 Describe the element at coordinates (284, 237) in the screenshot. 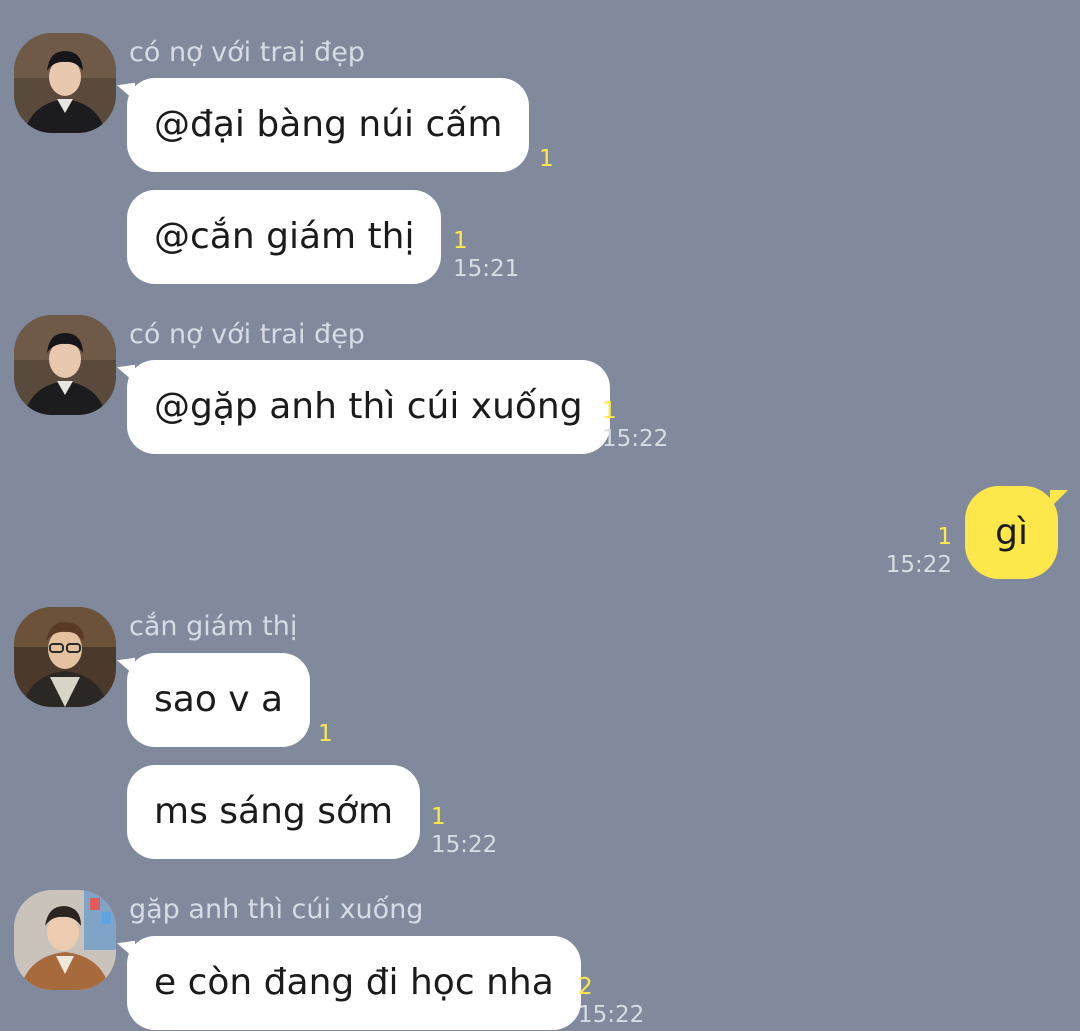

I see `message-bubble: @cắn giám thị` at that location.